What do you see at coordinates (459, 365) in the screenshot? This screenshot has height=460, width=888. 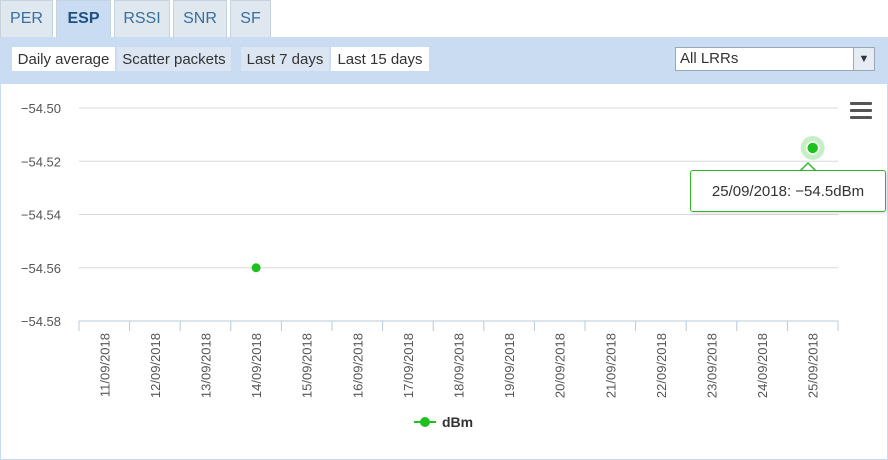 I see `x-tick-label: 18/09/2018` at bounding box center [459, 365].